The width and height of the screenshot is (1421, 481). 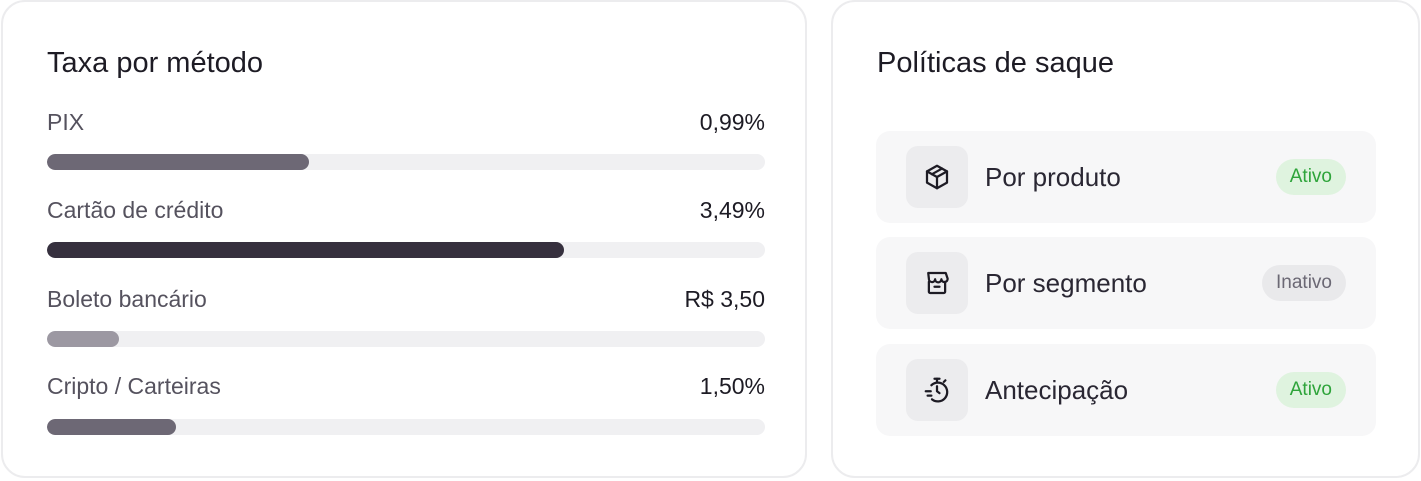 What do you see at coordinates (995, 63) in the screenshot?
I see `policies-card-title: Políticas de saque` at bounding box center [995, 63].